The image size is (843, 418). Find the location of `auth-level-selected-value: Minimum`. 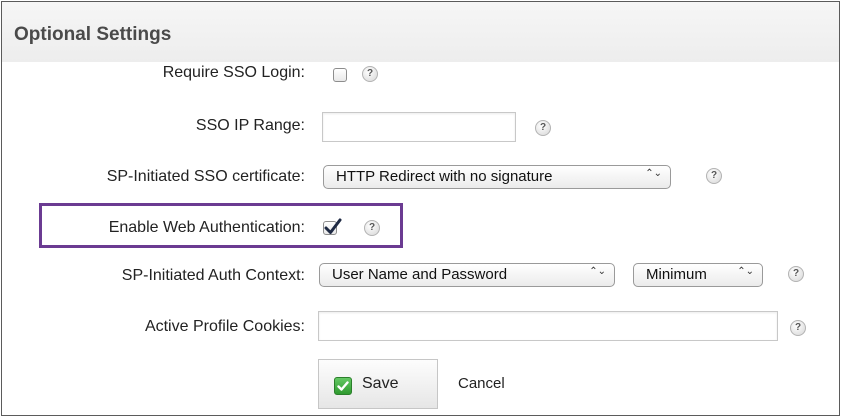

auth-level-selected-value: Minimum is located at coordinates (676, 274).